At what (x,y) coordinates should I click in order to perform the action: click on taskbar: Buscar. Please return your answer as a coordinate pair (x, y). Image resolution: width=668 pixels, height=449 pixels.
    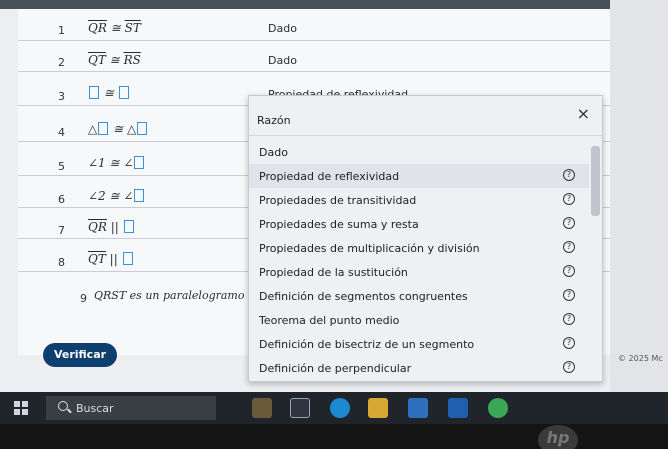
    Looking at the image, I should click on (334, 408).